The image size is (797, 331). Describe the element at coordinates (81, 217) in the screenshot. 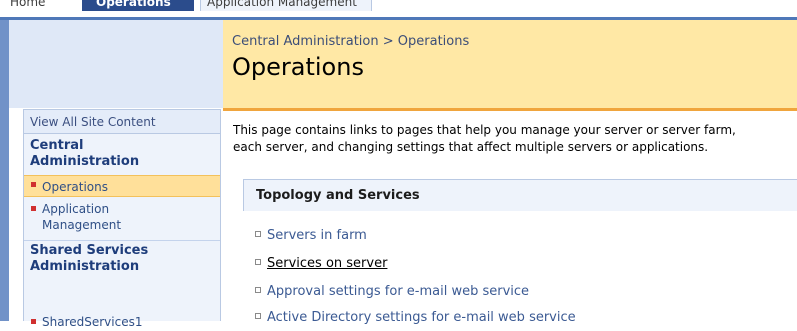

I see `sidebar-item-label: Application Management` at that location.